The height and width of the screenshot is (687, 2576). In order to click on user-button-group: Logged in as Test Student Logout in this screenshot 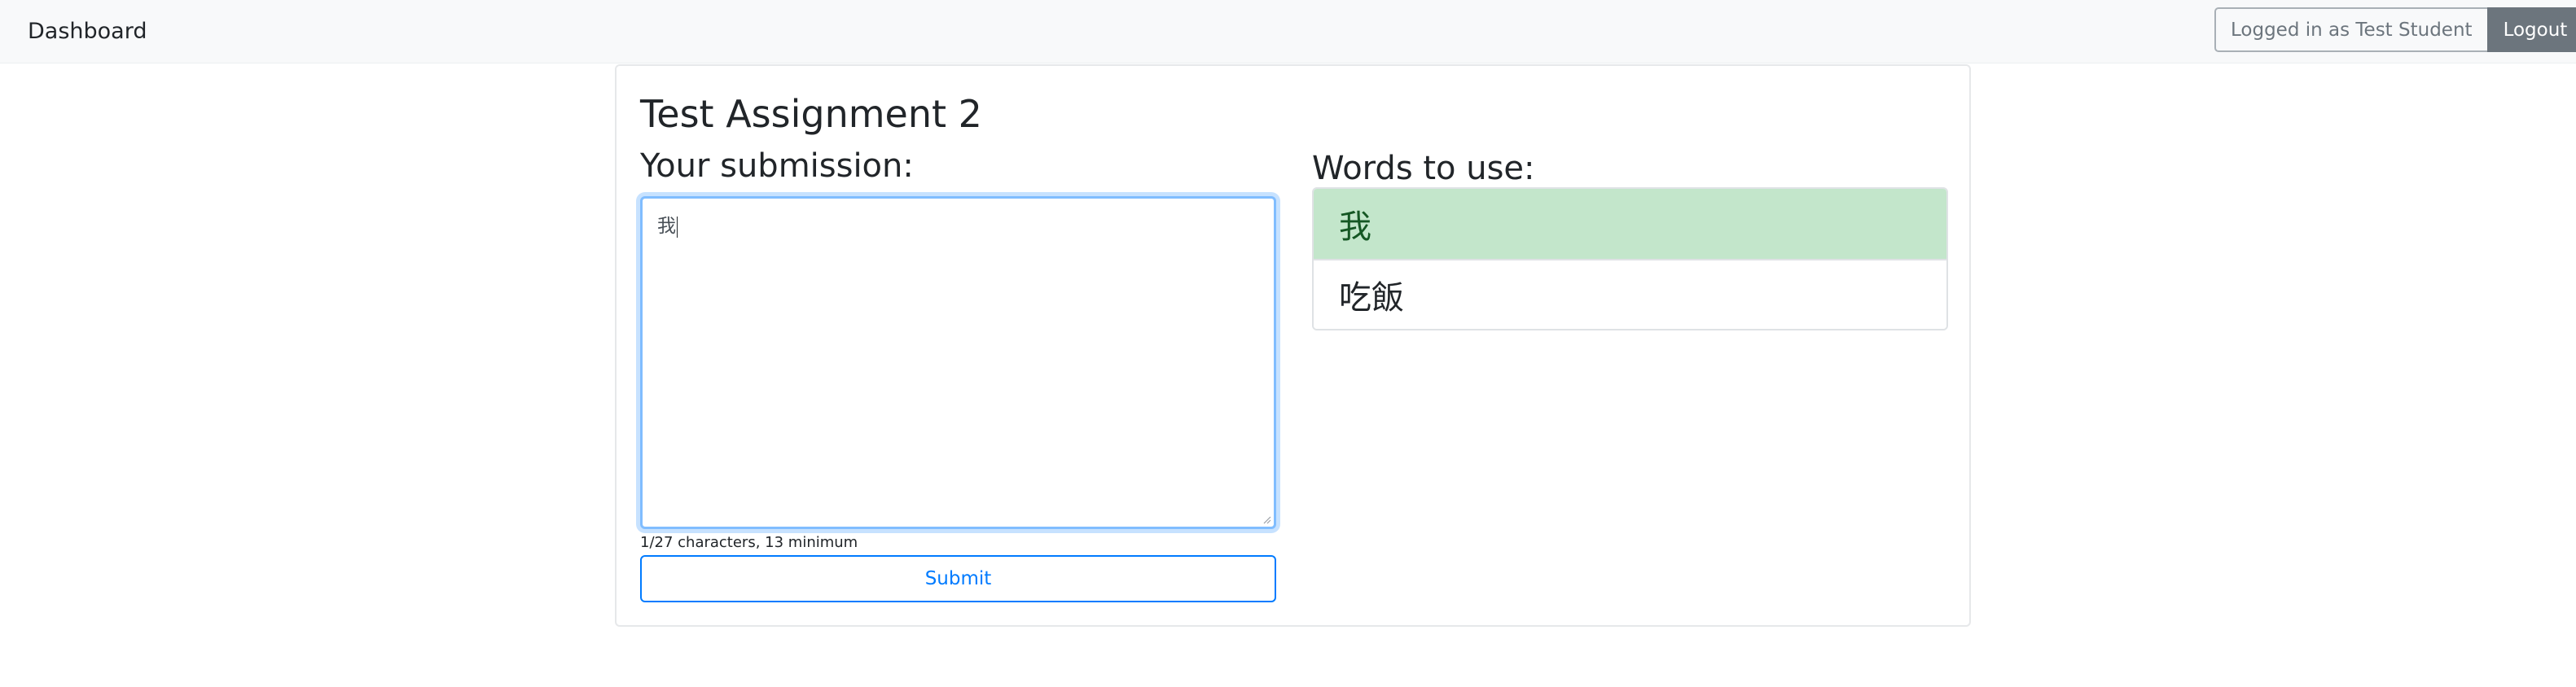, I will do `click(2395, 29)`.